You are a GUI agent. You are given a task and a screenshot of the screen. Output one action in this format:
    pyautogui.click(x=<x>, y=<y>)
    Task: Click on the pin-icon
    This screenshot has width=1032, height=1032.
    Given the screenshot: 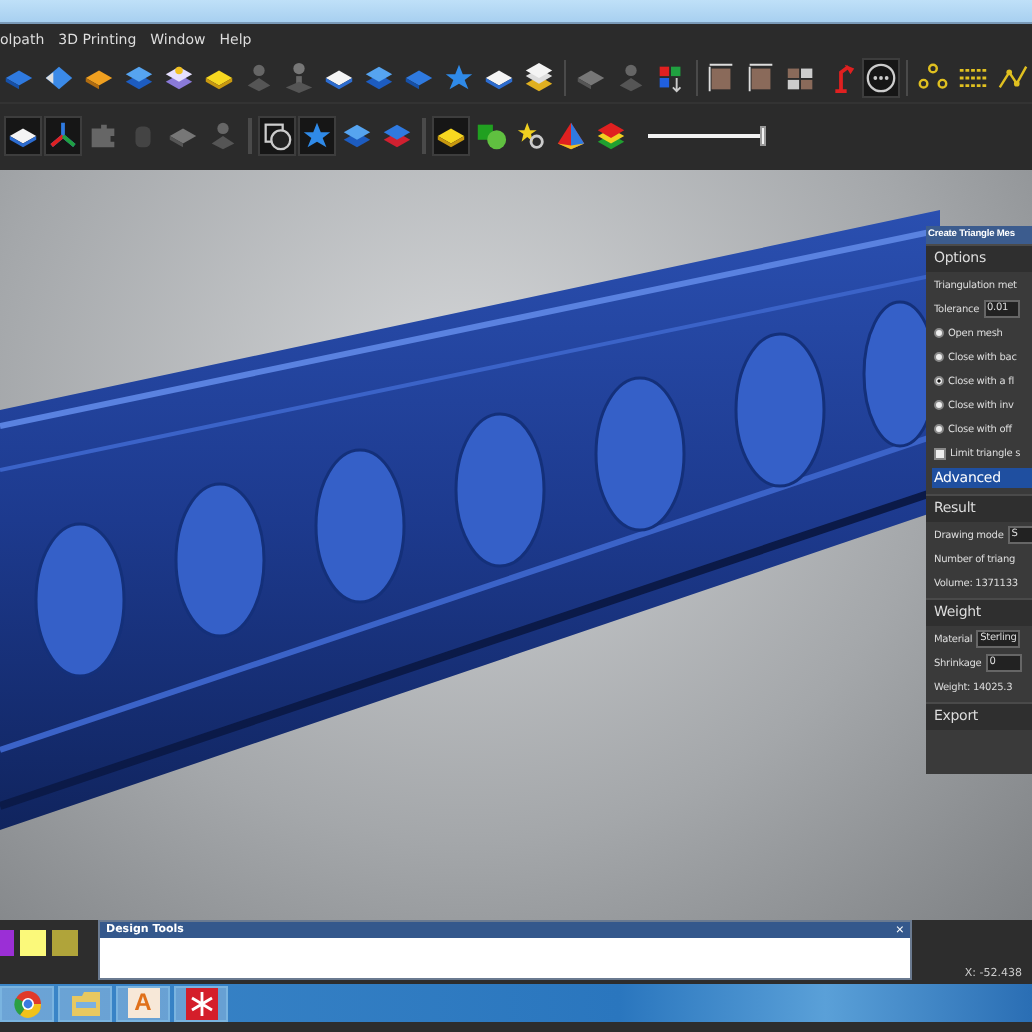 What is the action you would take?
    pyautogui.click(x=299, y=78)
    